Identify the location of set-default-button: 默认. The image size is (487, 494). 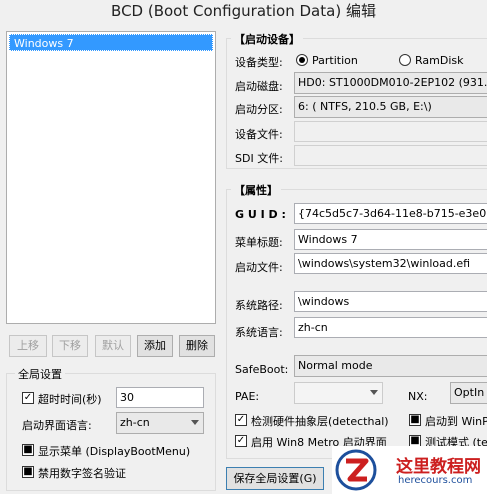
(113, 346).